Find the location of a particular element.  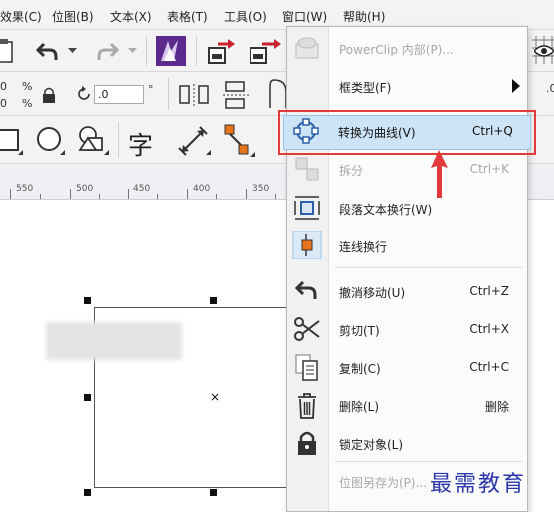

break-apart-icon is located at coordinates (307, 169).